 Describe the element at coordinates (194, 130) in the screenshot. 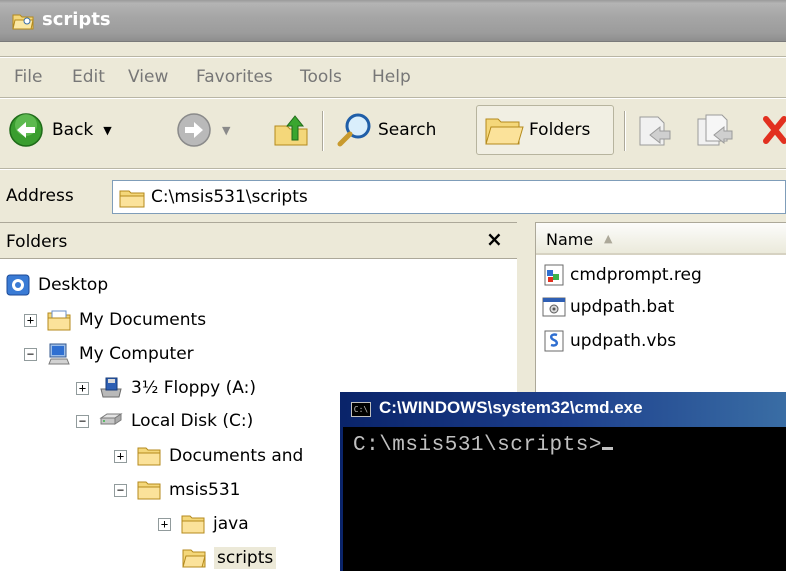

I see `forward-arrow-icon` at that location.